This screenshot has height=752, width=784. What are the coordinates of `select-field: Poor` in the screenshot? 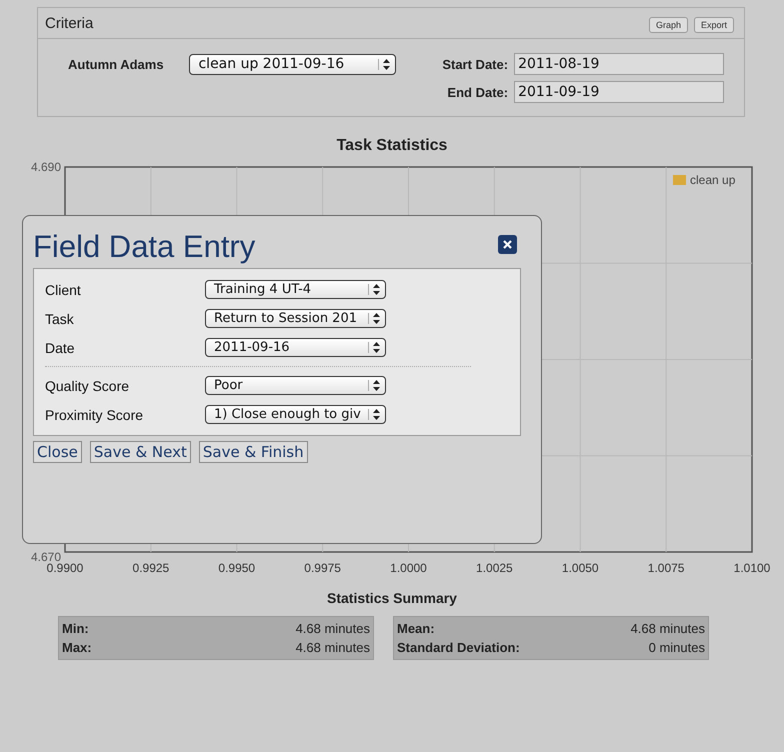 It's located at (295, 385).